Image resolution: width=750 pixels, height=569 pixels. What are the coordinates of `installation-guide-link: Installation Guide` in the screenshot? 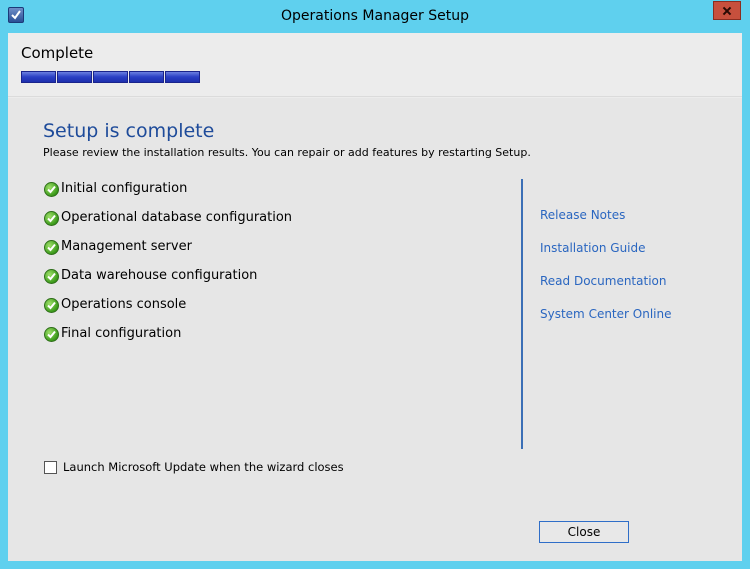 It's located at (605, 257).